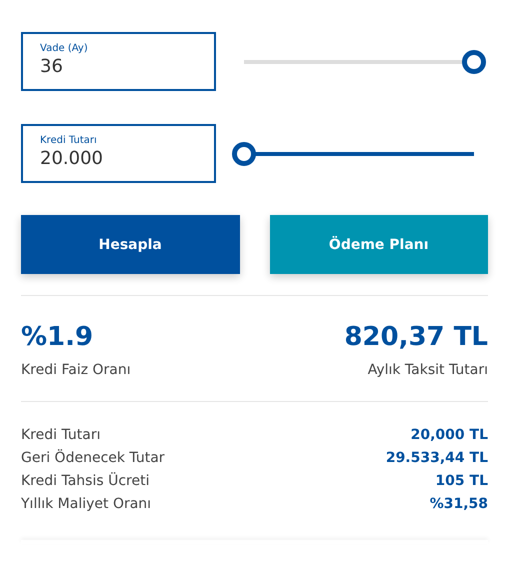  What do you see at coordinates (115, 157) in the screenshot?
I see `value-input: 20.000` at bounding box center [115, 157].